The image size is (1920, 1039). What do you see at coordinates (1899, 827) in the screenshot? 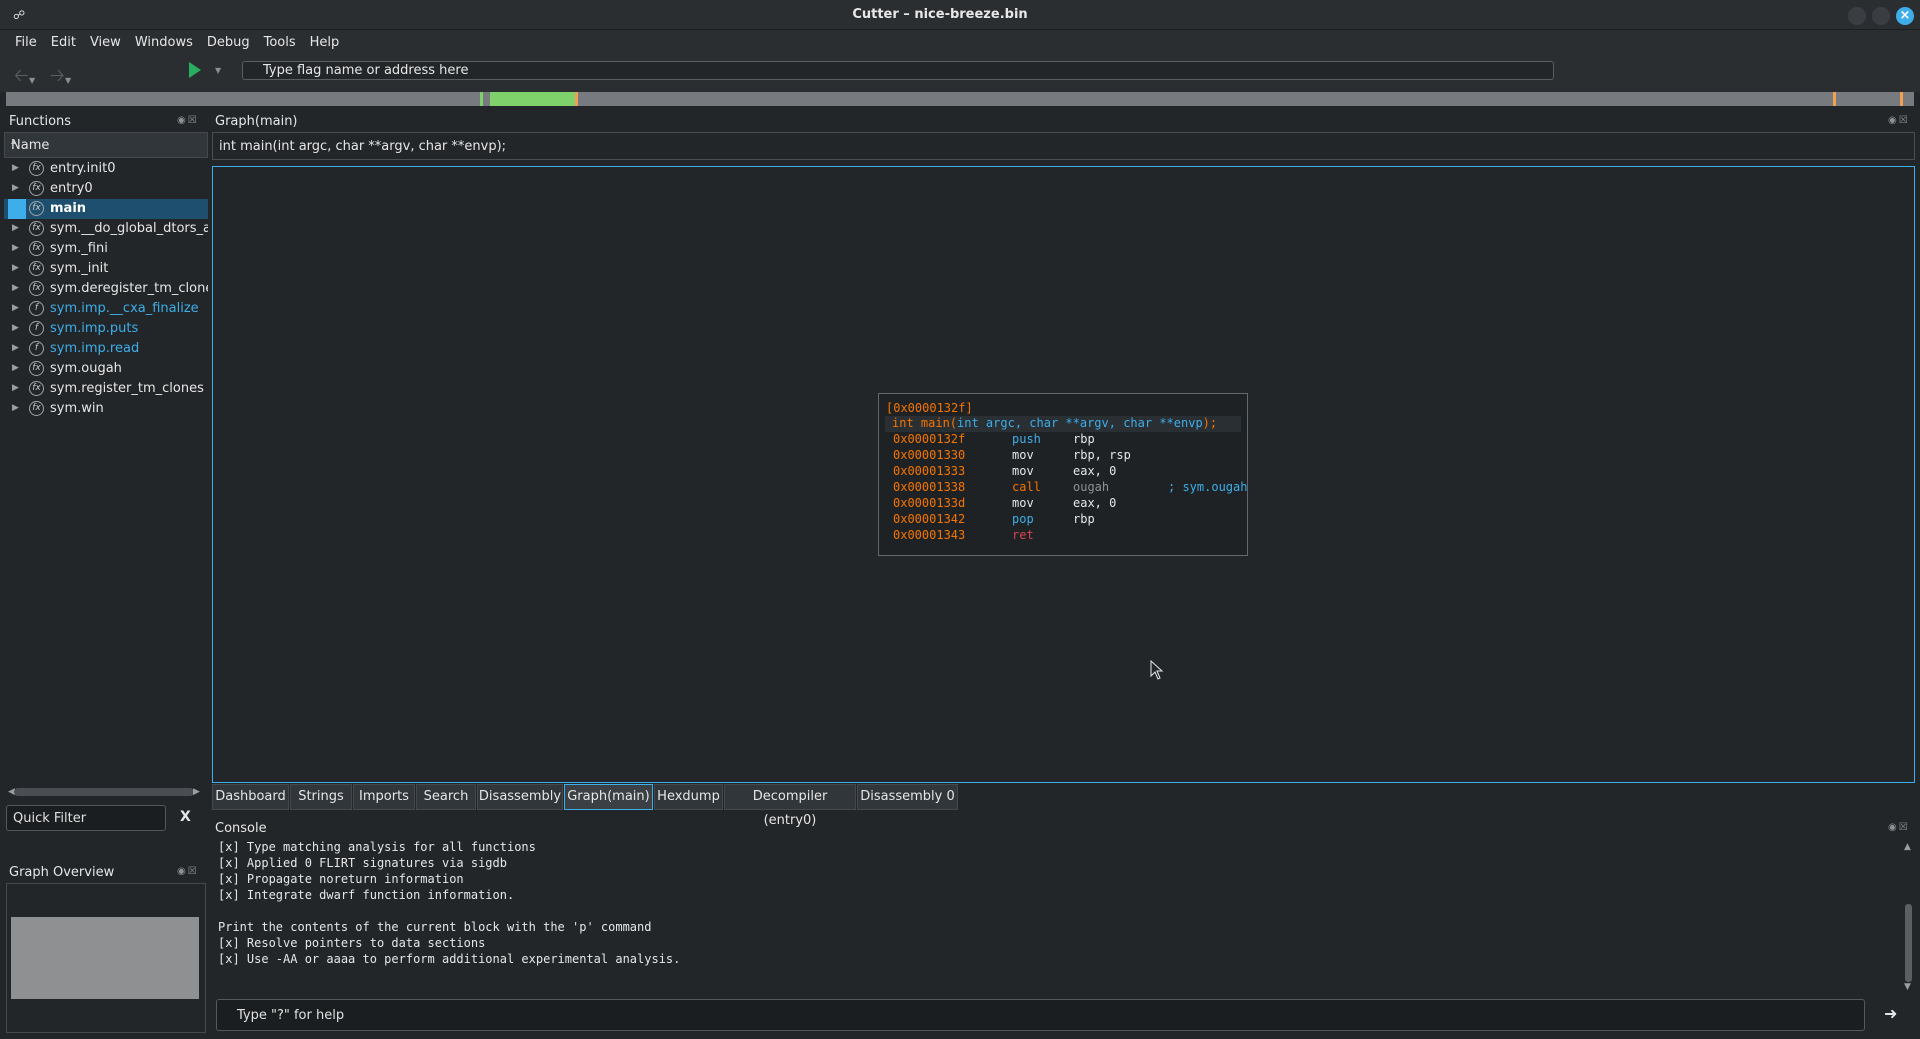
I see `console-dock-buttons: ◉☒` at bounding box center [1899, 827].